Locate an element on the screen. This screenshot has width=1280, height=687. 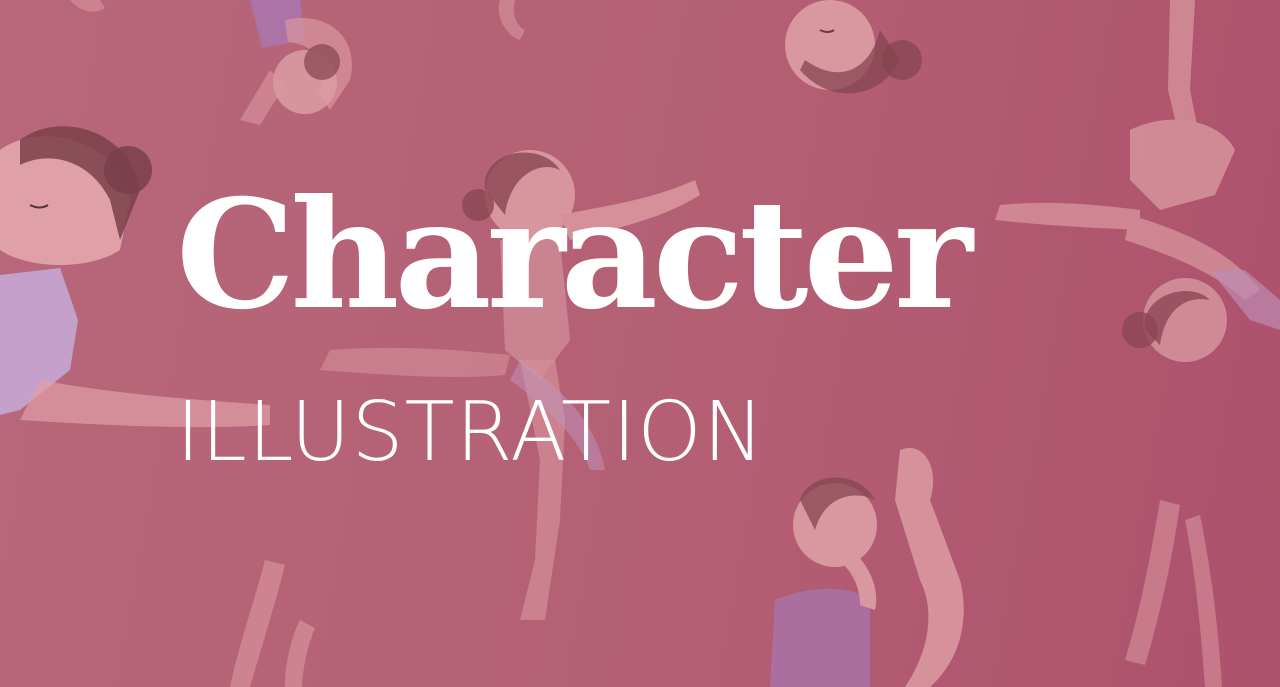
dancer-legs-bottom-right is located at coordinates (1173, 593).